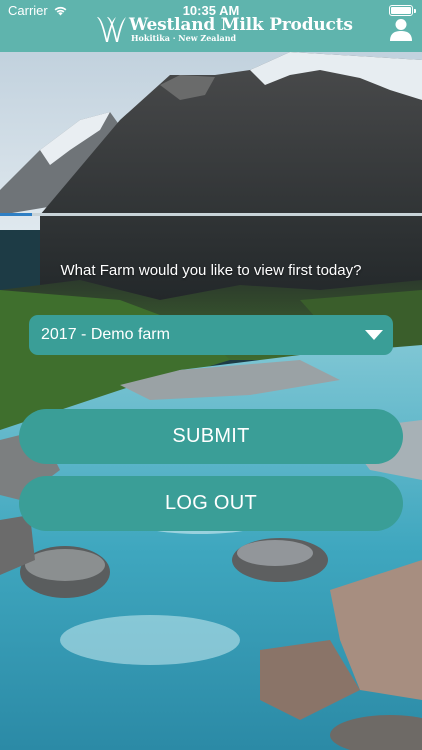  I want to click on caret-down-icon, so click(374, 335).